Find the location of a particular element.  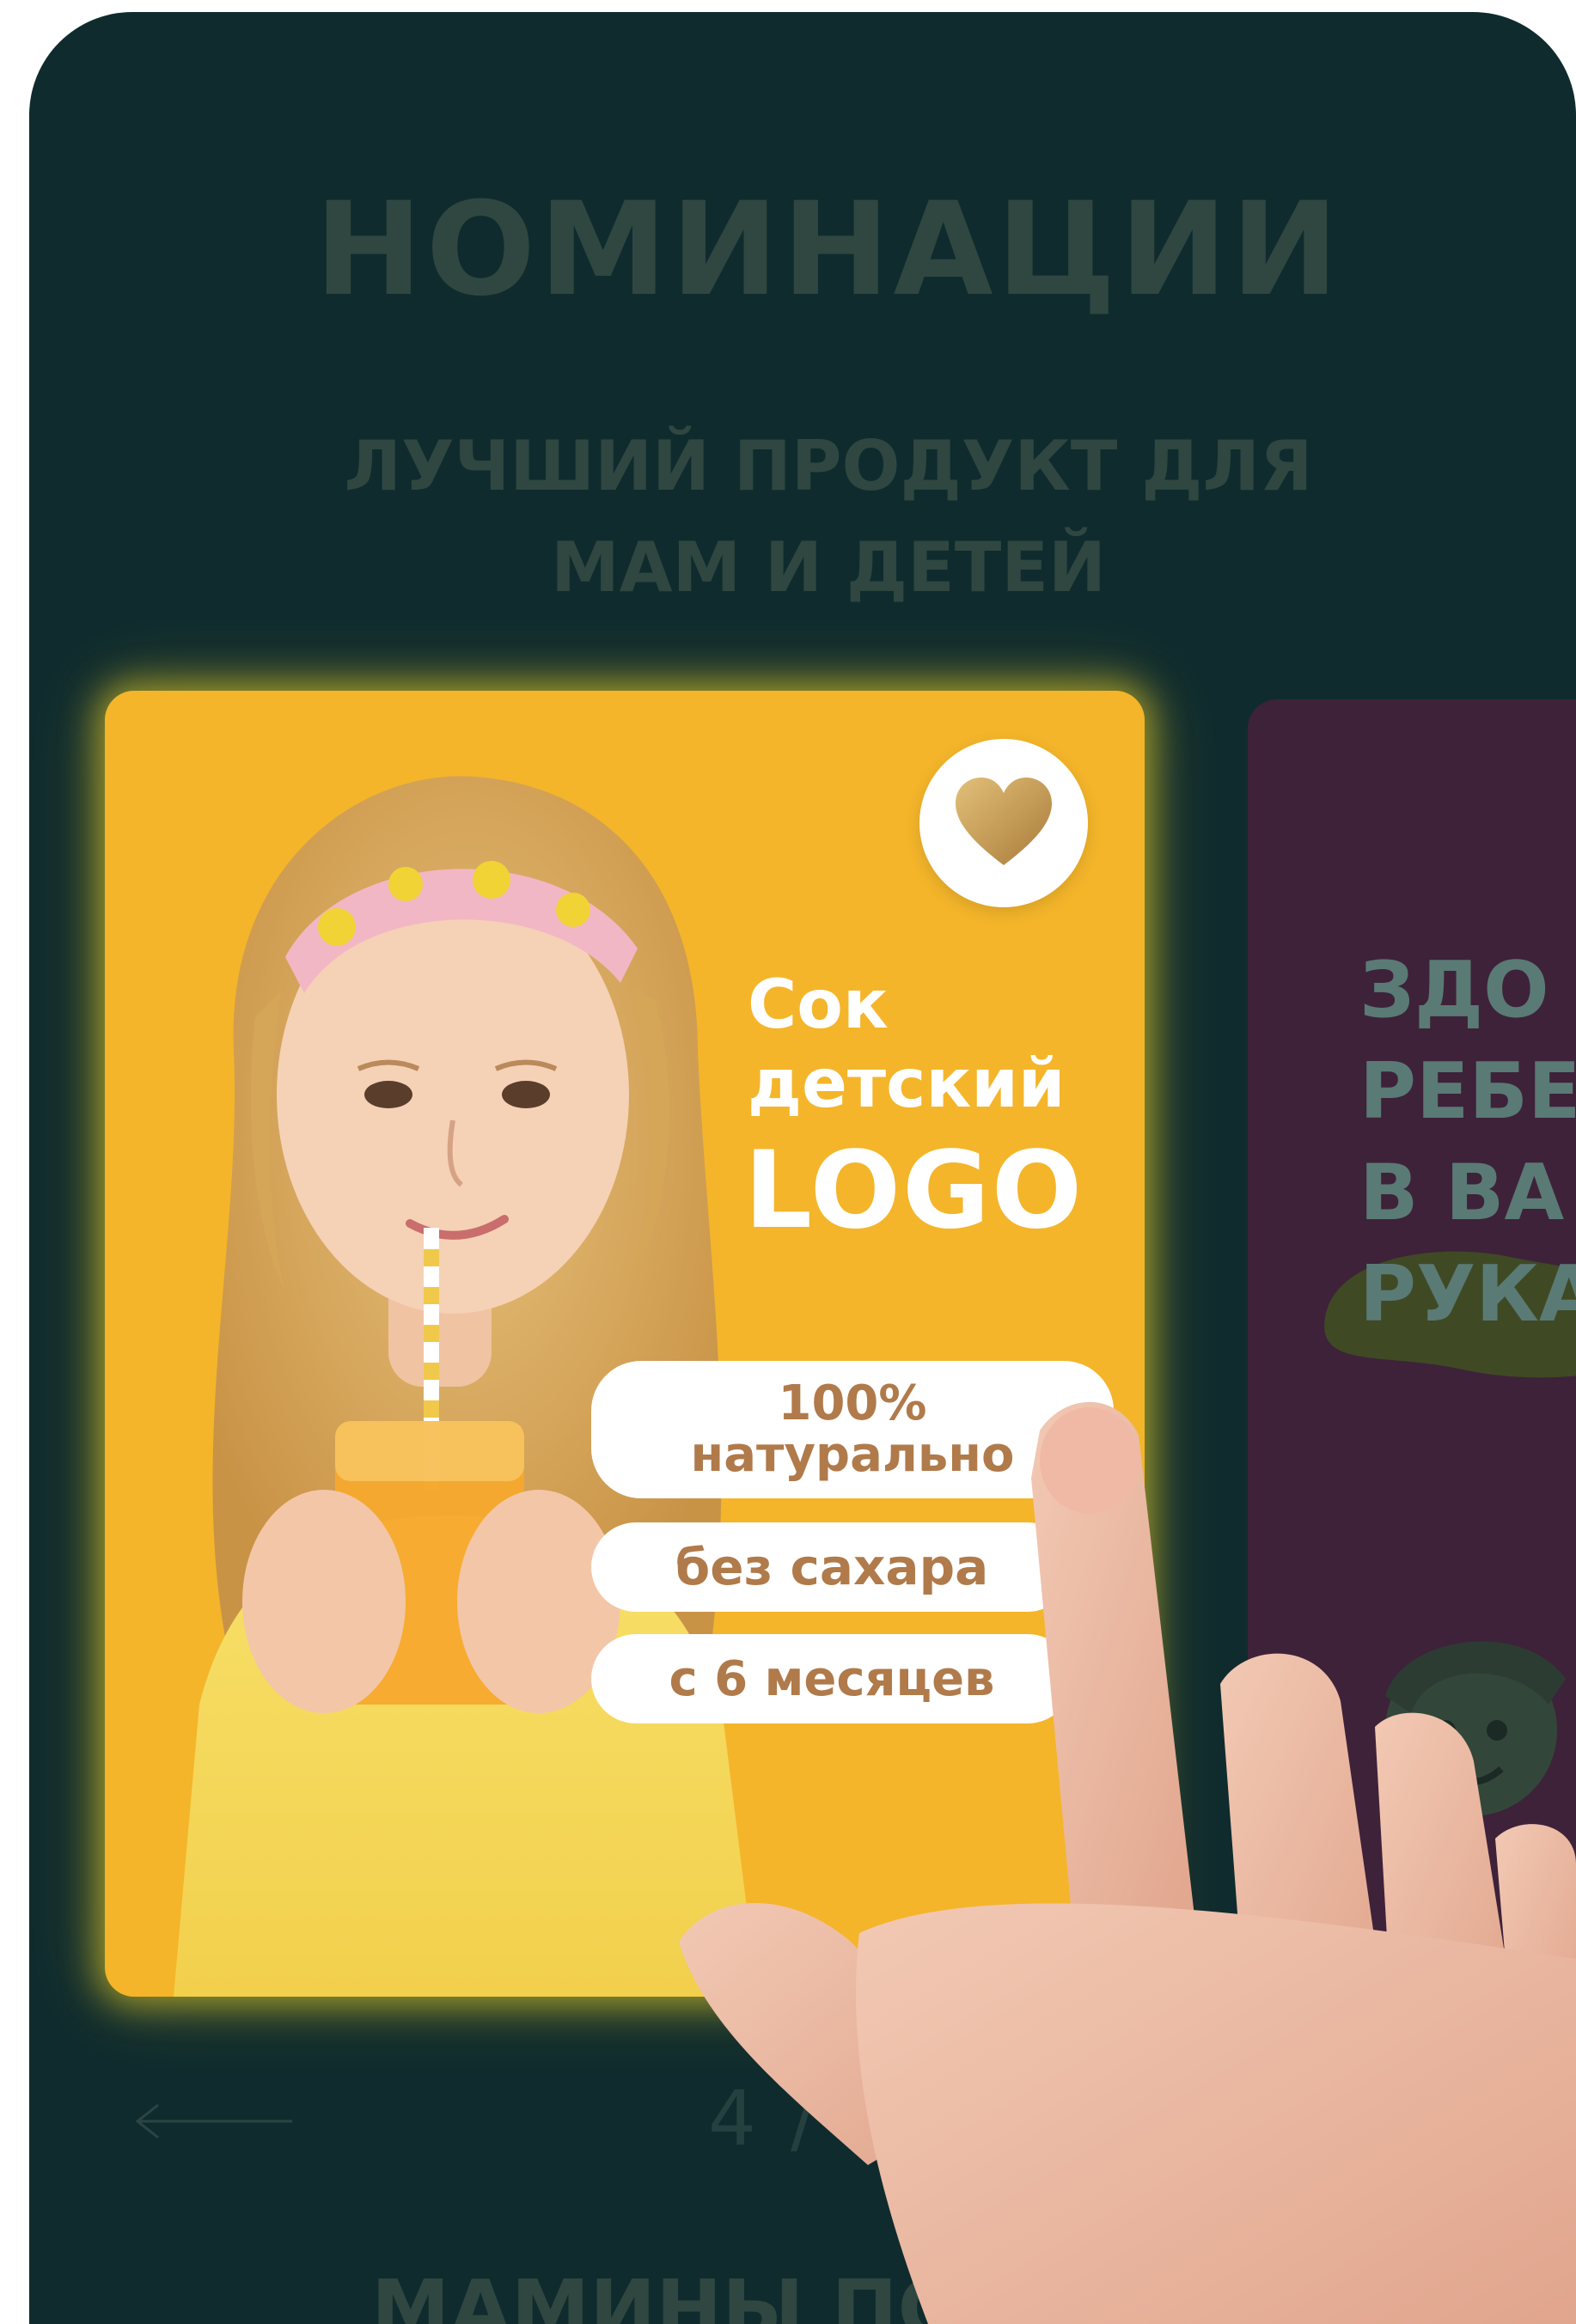

feature-pill-natural: 100% натурально is located at coordinates (853, 1429).